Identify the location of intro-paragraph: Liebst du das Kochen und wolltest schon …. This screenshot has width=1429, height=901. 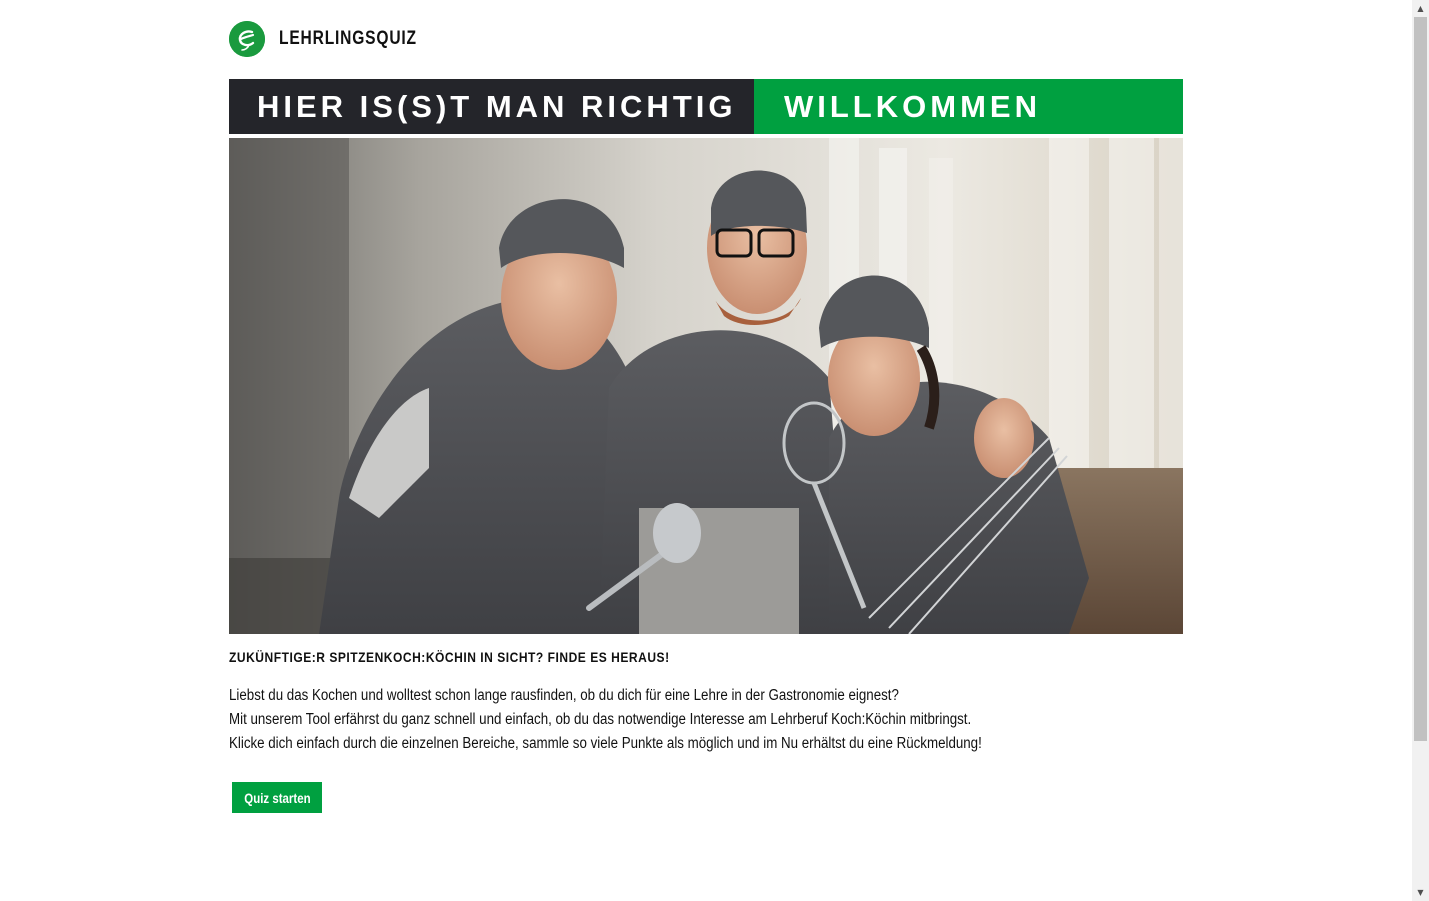
(564, 695).